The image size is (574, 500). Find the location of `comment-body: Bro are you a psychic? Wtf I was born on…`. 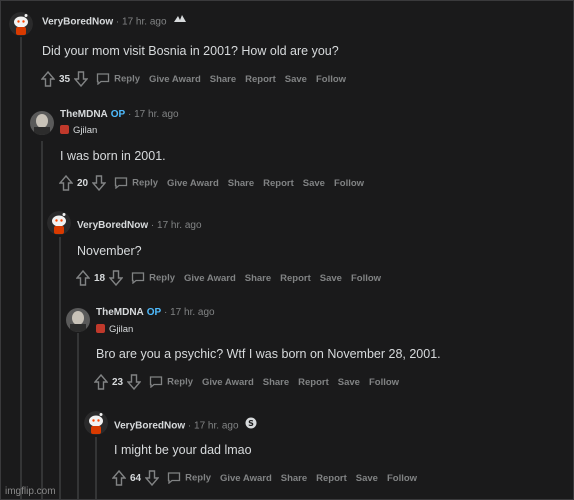

comment-body: Bro are you a psychic? Wtf I was born on… is located at coordinates (268, 354).